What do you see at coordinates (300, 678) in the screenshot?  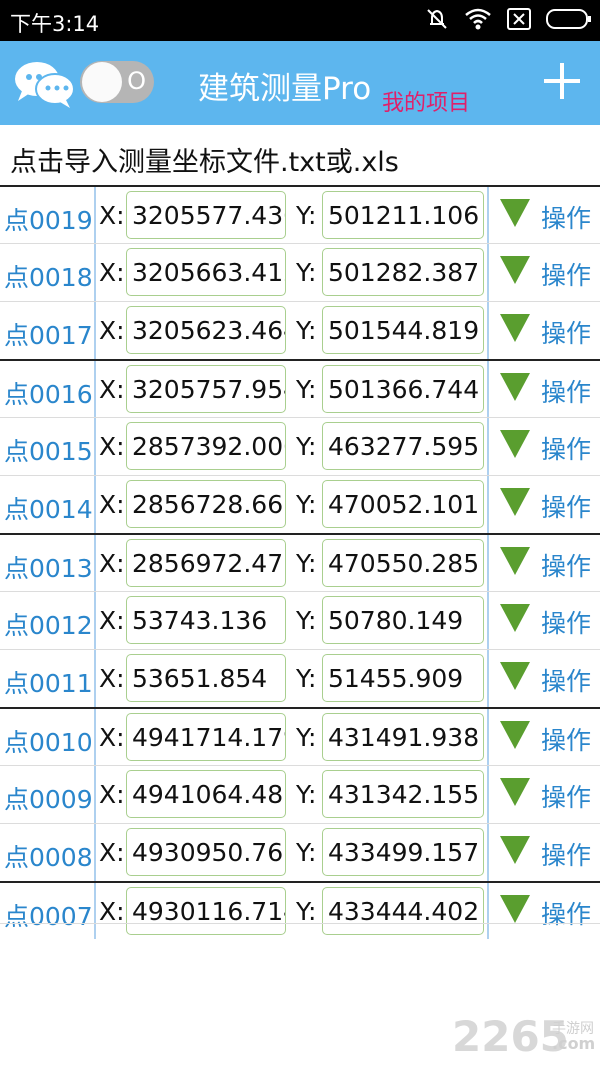 I see `table-row: 点0011 X: 53651.854 Y: 51455.909 操作` at bounding box center [300, 678].